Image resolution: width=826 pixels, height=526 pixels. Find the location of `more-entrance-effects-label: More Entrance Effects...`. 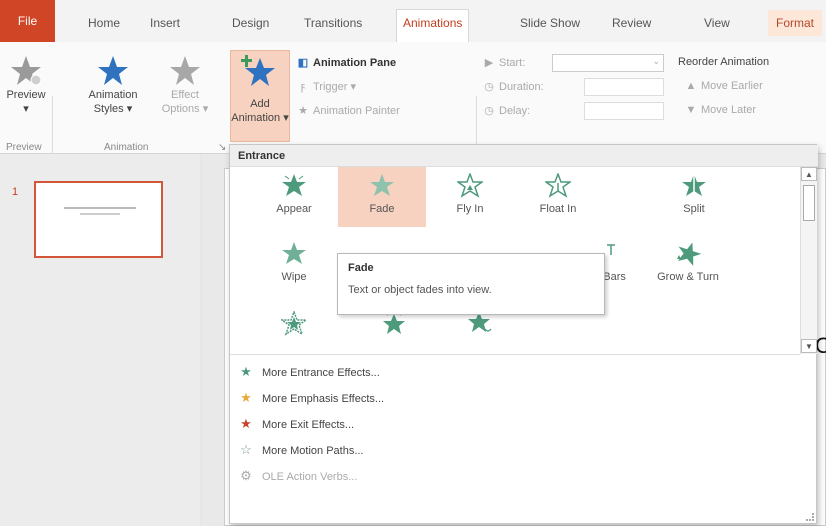

more-entrance-effects-label: More Entrance Effects... is located at coordinates (321, 373).